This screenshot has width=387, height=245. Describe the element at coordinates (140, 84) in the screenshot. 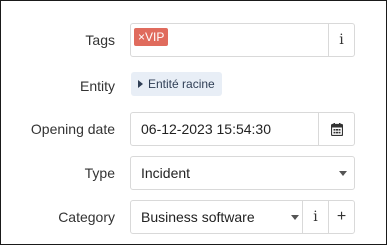

I see `caret-right-icon` at that location.